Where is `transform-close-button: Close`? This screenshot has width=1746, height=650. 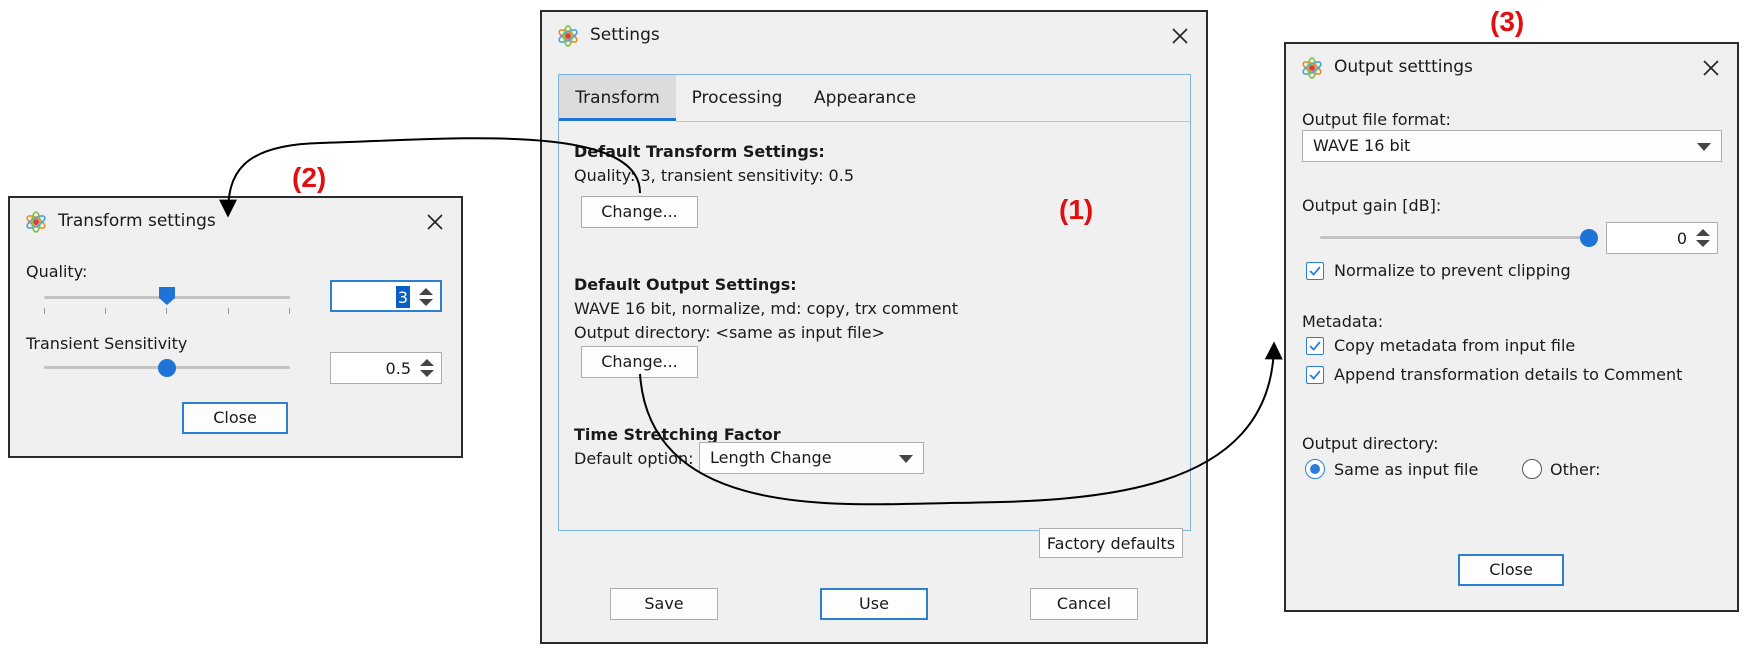 transform-close-button: Close is located at coordinates (235, 418).